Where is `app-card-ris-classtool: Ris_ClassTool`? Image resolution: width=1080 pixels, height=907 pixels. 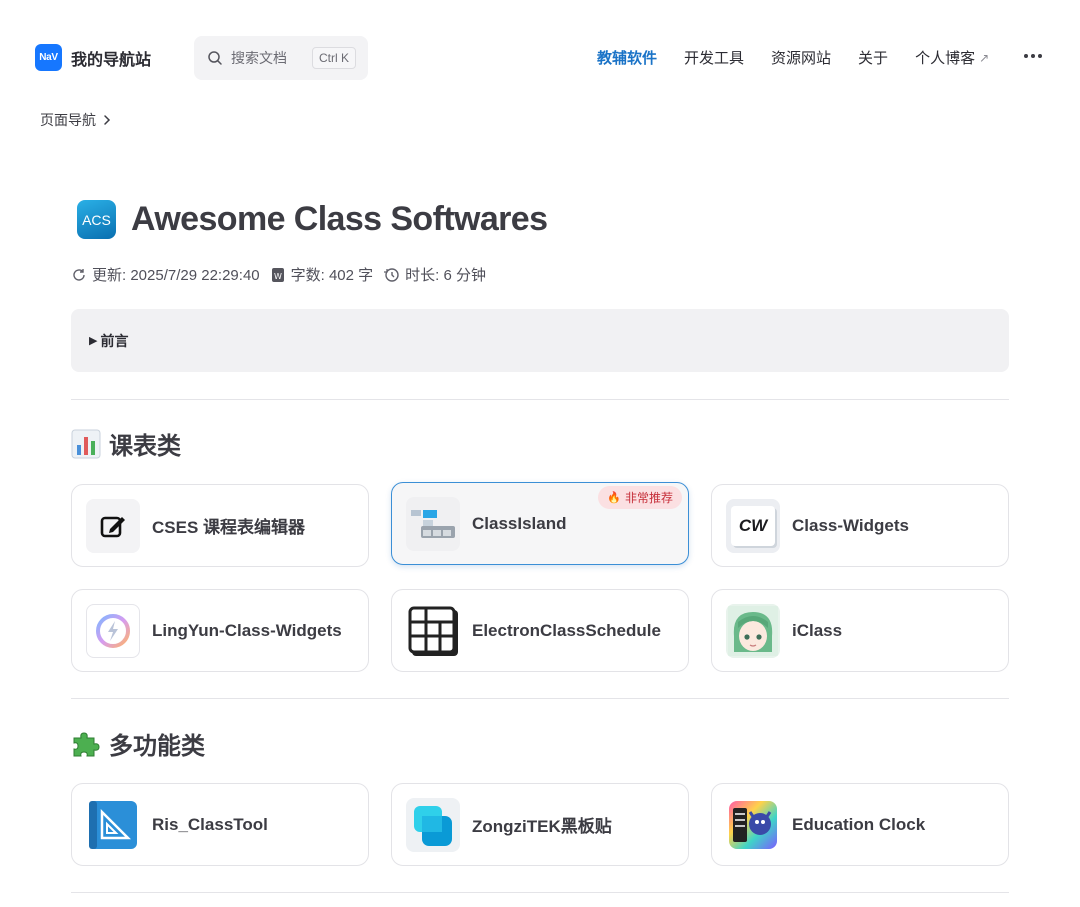
app-card-ris-classtool: Ris_ClassTool is located at coordinates (220, 824).